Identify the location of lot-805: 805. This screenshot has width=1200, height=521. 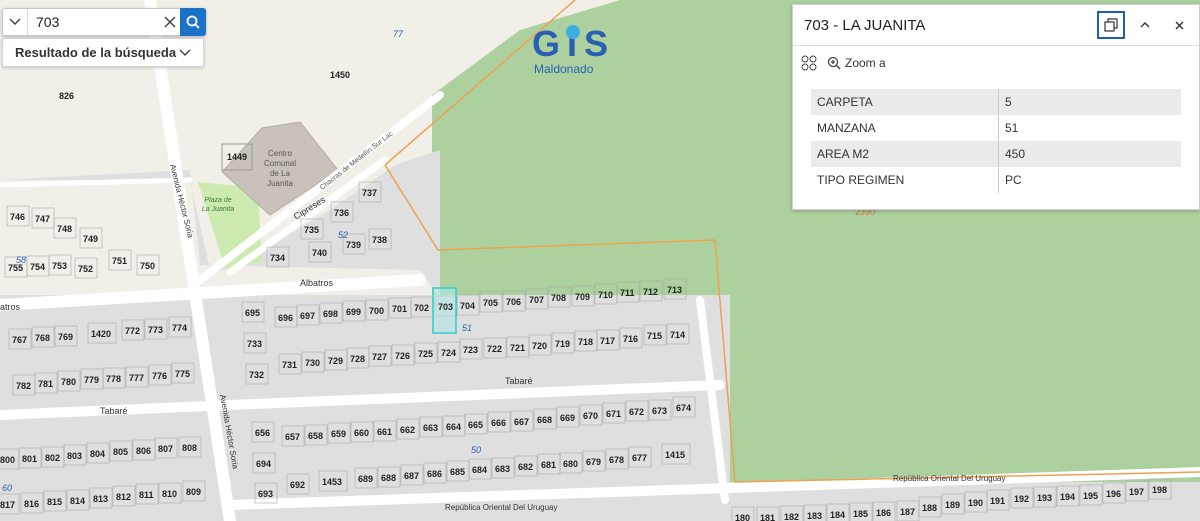
(120, 452).